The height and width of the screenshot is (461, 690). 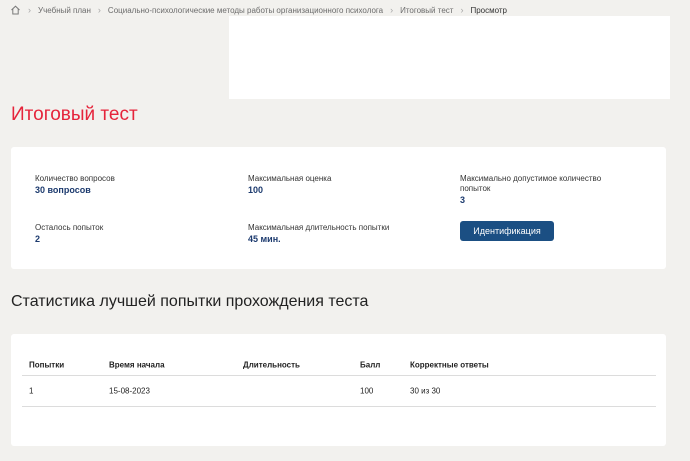 I want to click on identification-button: Идентификация, so click(x=507, y=231).